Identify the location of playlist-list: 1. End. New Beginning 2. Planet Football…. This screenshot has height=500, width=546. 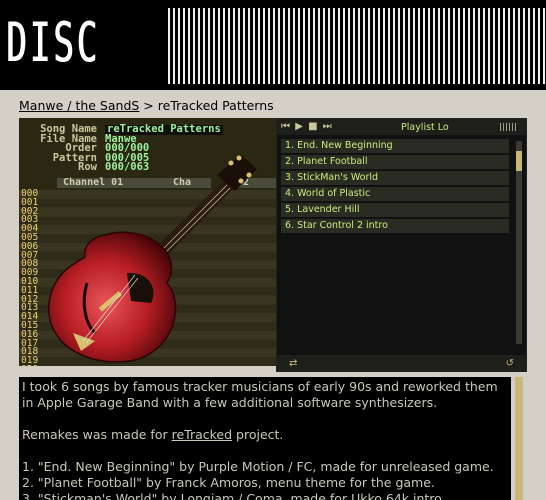
(395, 187).